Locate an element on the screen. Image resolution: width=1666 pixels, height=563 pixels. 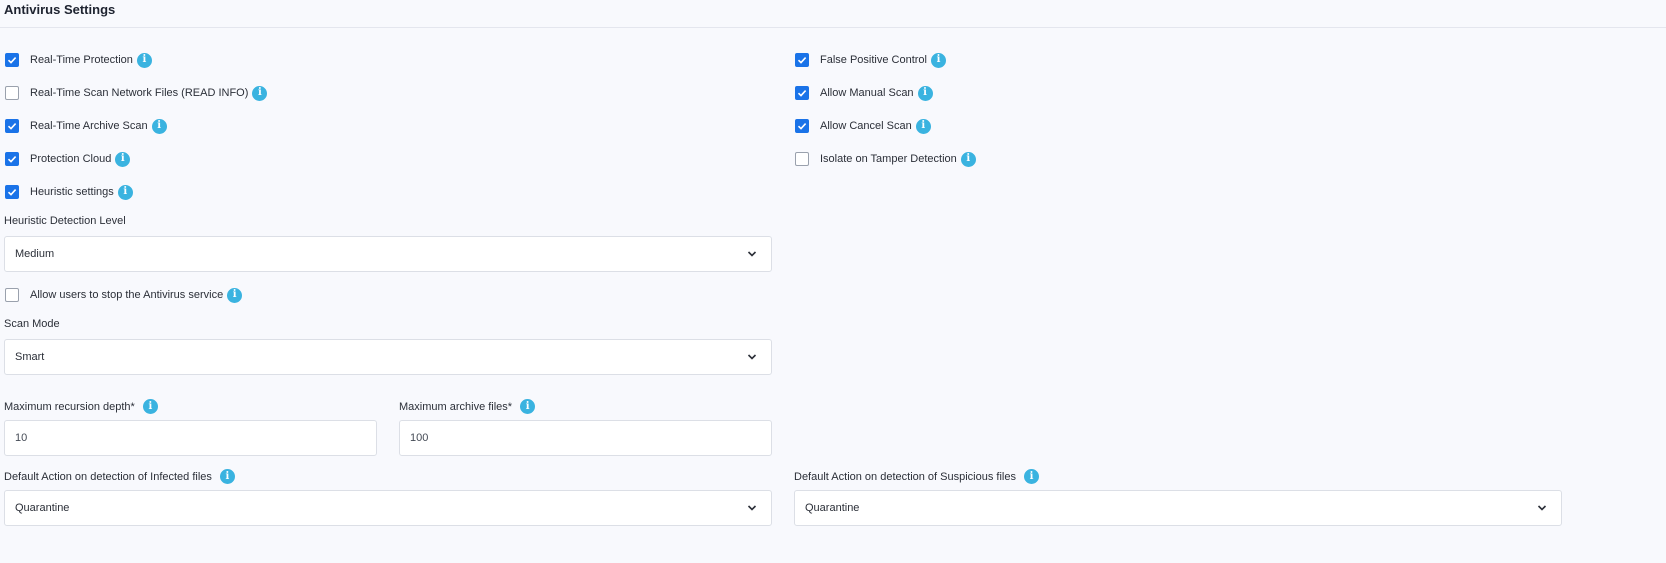
heuristic-settings-checkbox is located at coordinates (12, 192).